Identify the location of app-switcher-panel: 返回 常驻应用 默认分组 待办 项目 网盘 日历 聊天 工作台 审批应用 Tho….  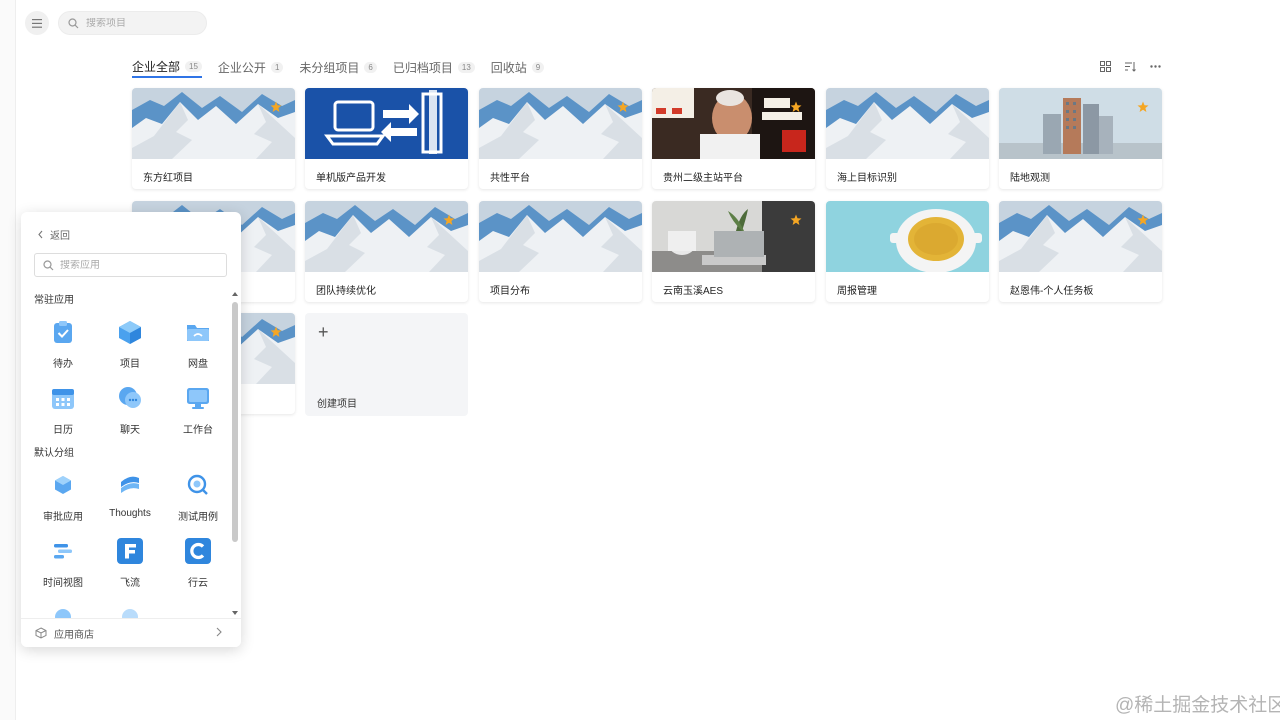
(131, 429).